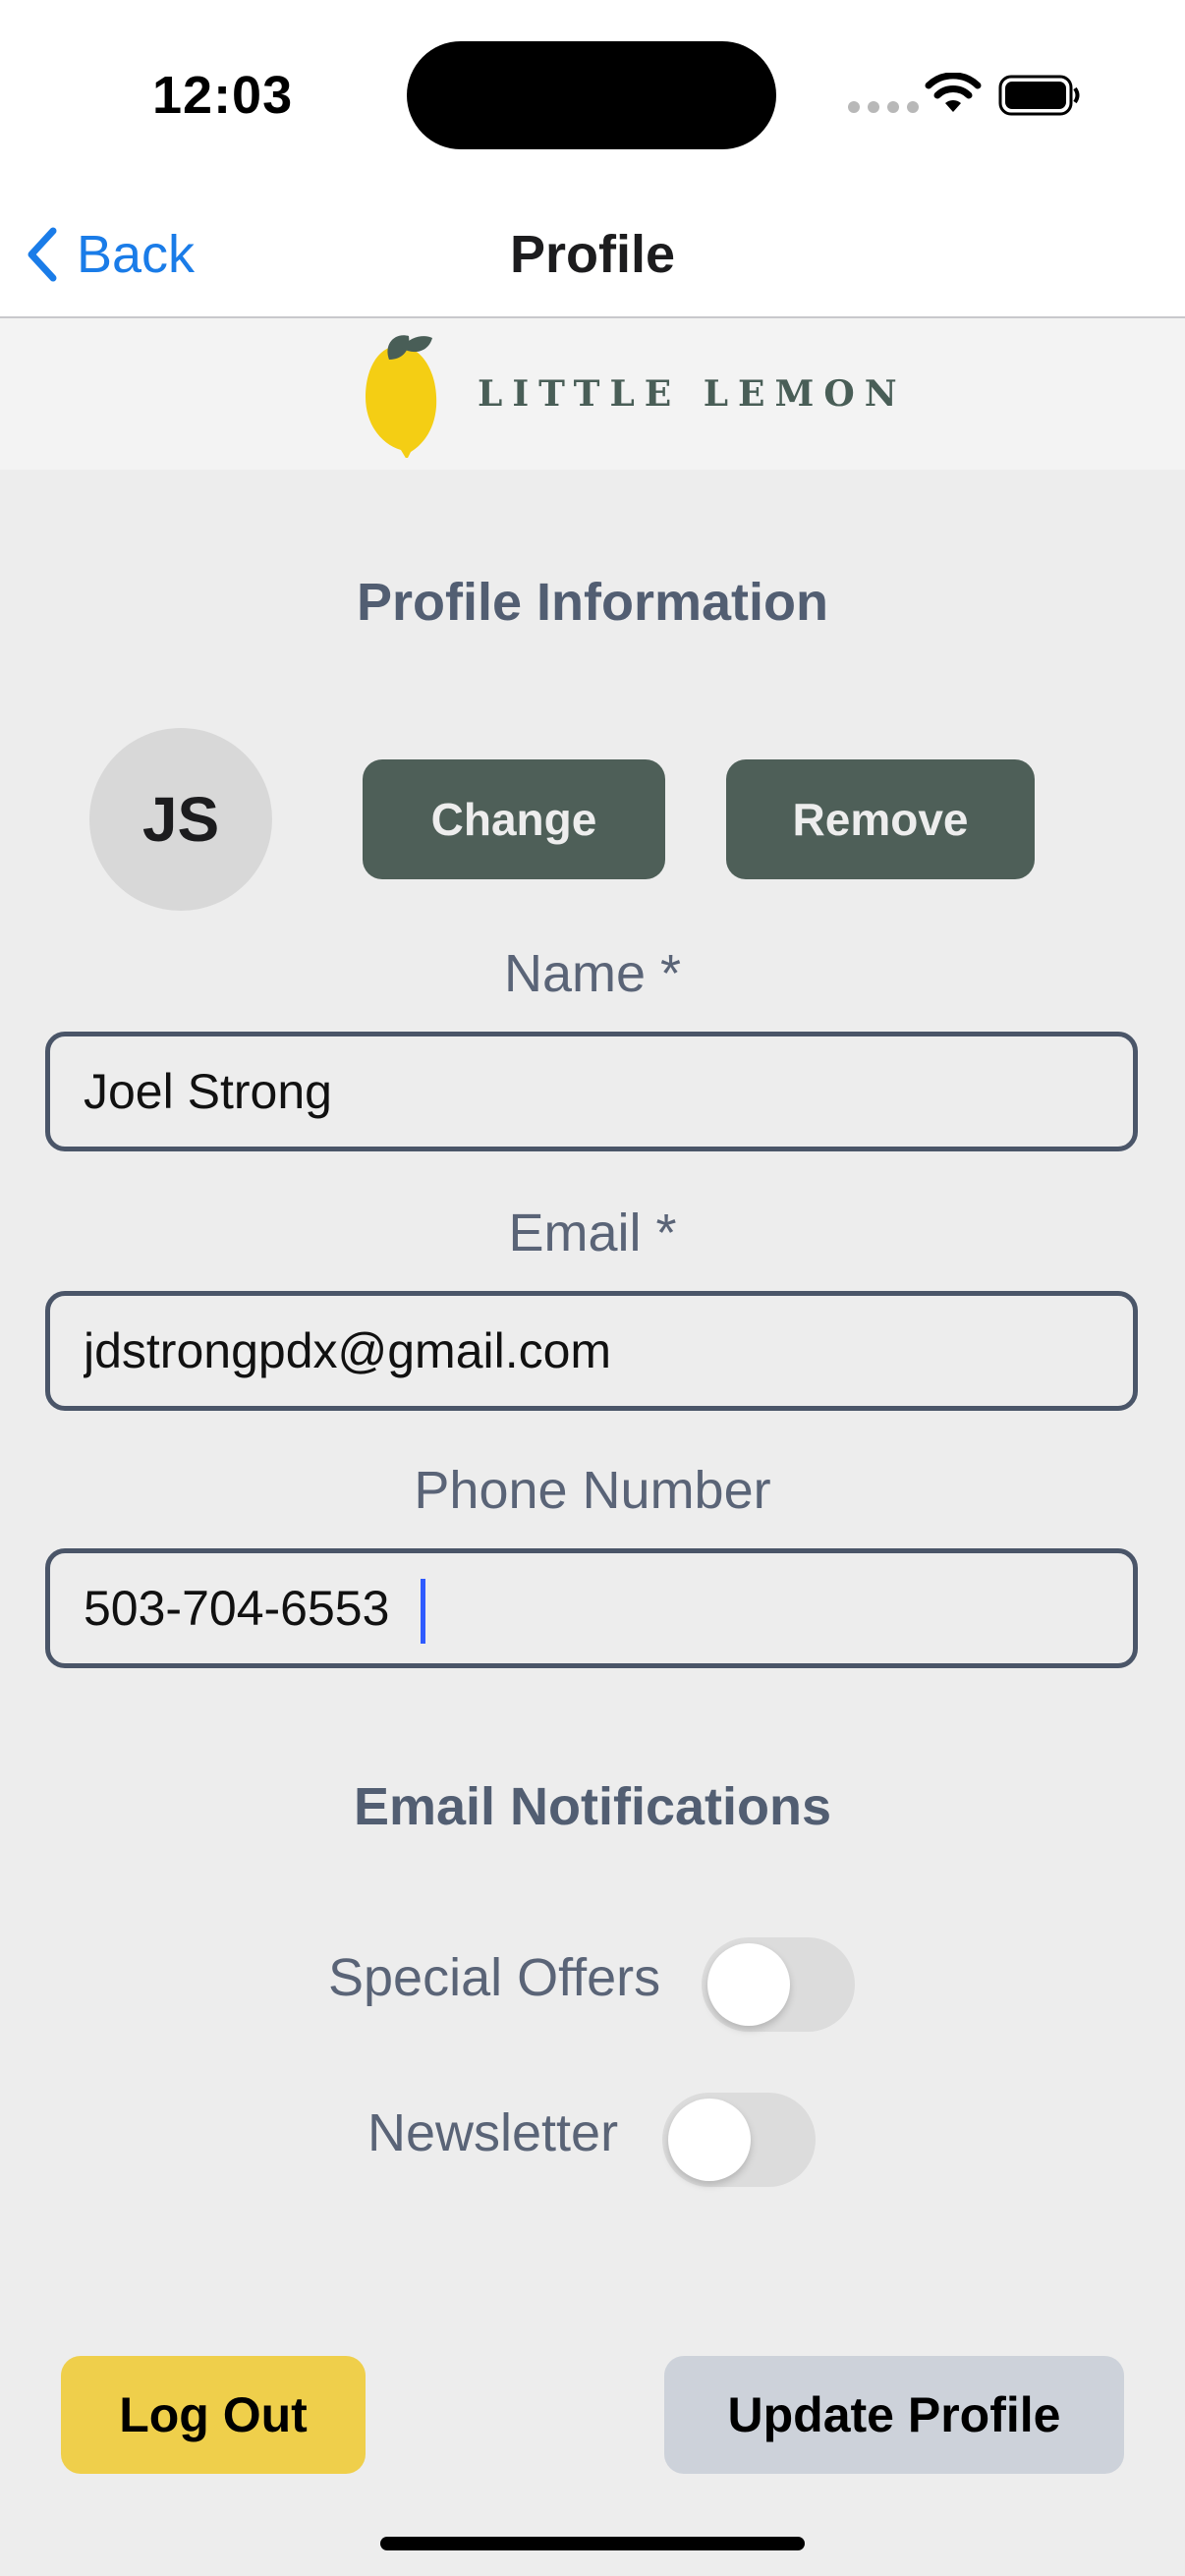  Describe the element at coordinates (693, 394) in the screenshot. I see `logo-text: LITTLE LEMON` at that location.